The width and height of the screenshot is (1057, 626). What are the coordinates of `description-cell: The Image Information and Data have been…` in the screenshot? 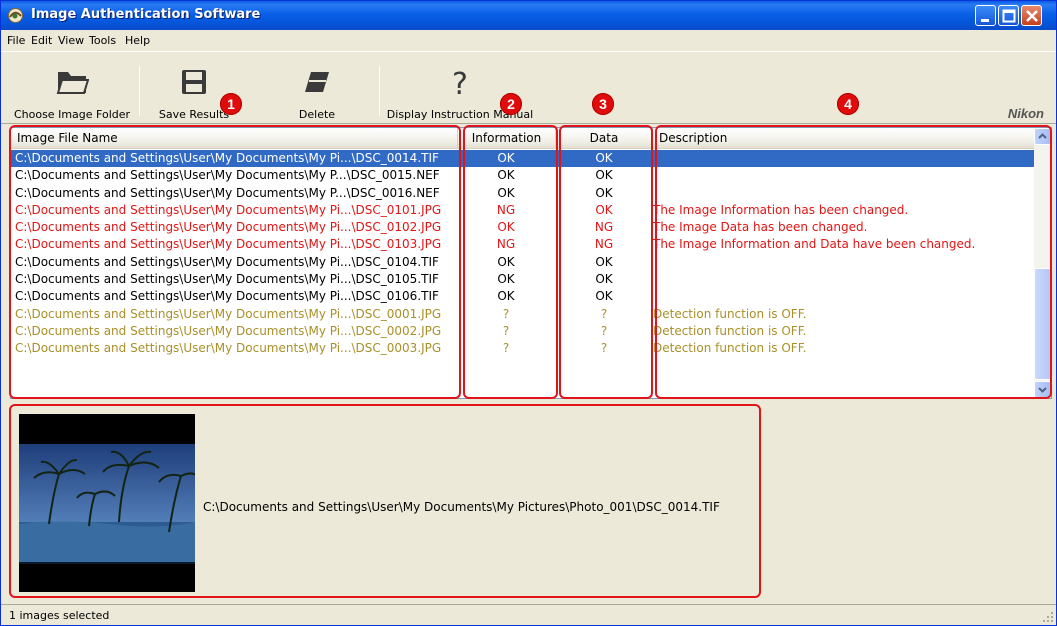 It's located at (814, 244).